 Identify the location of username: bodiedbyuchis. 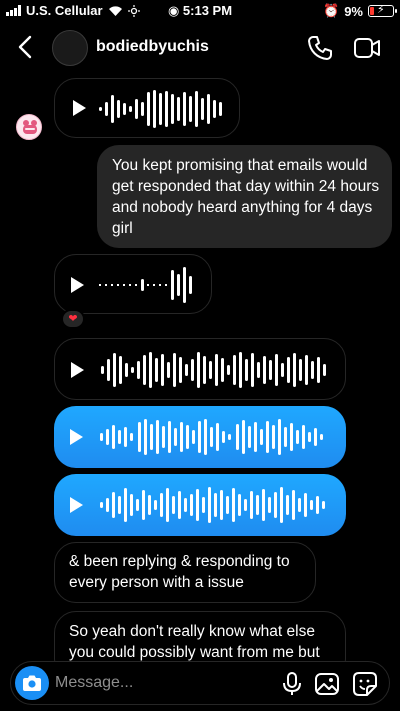
(152, 47).